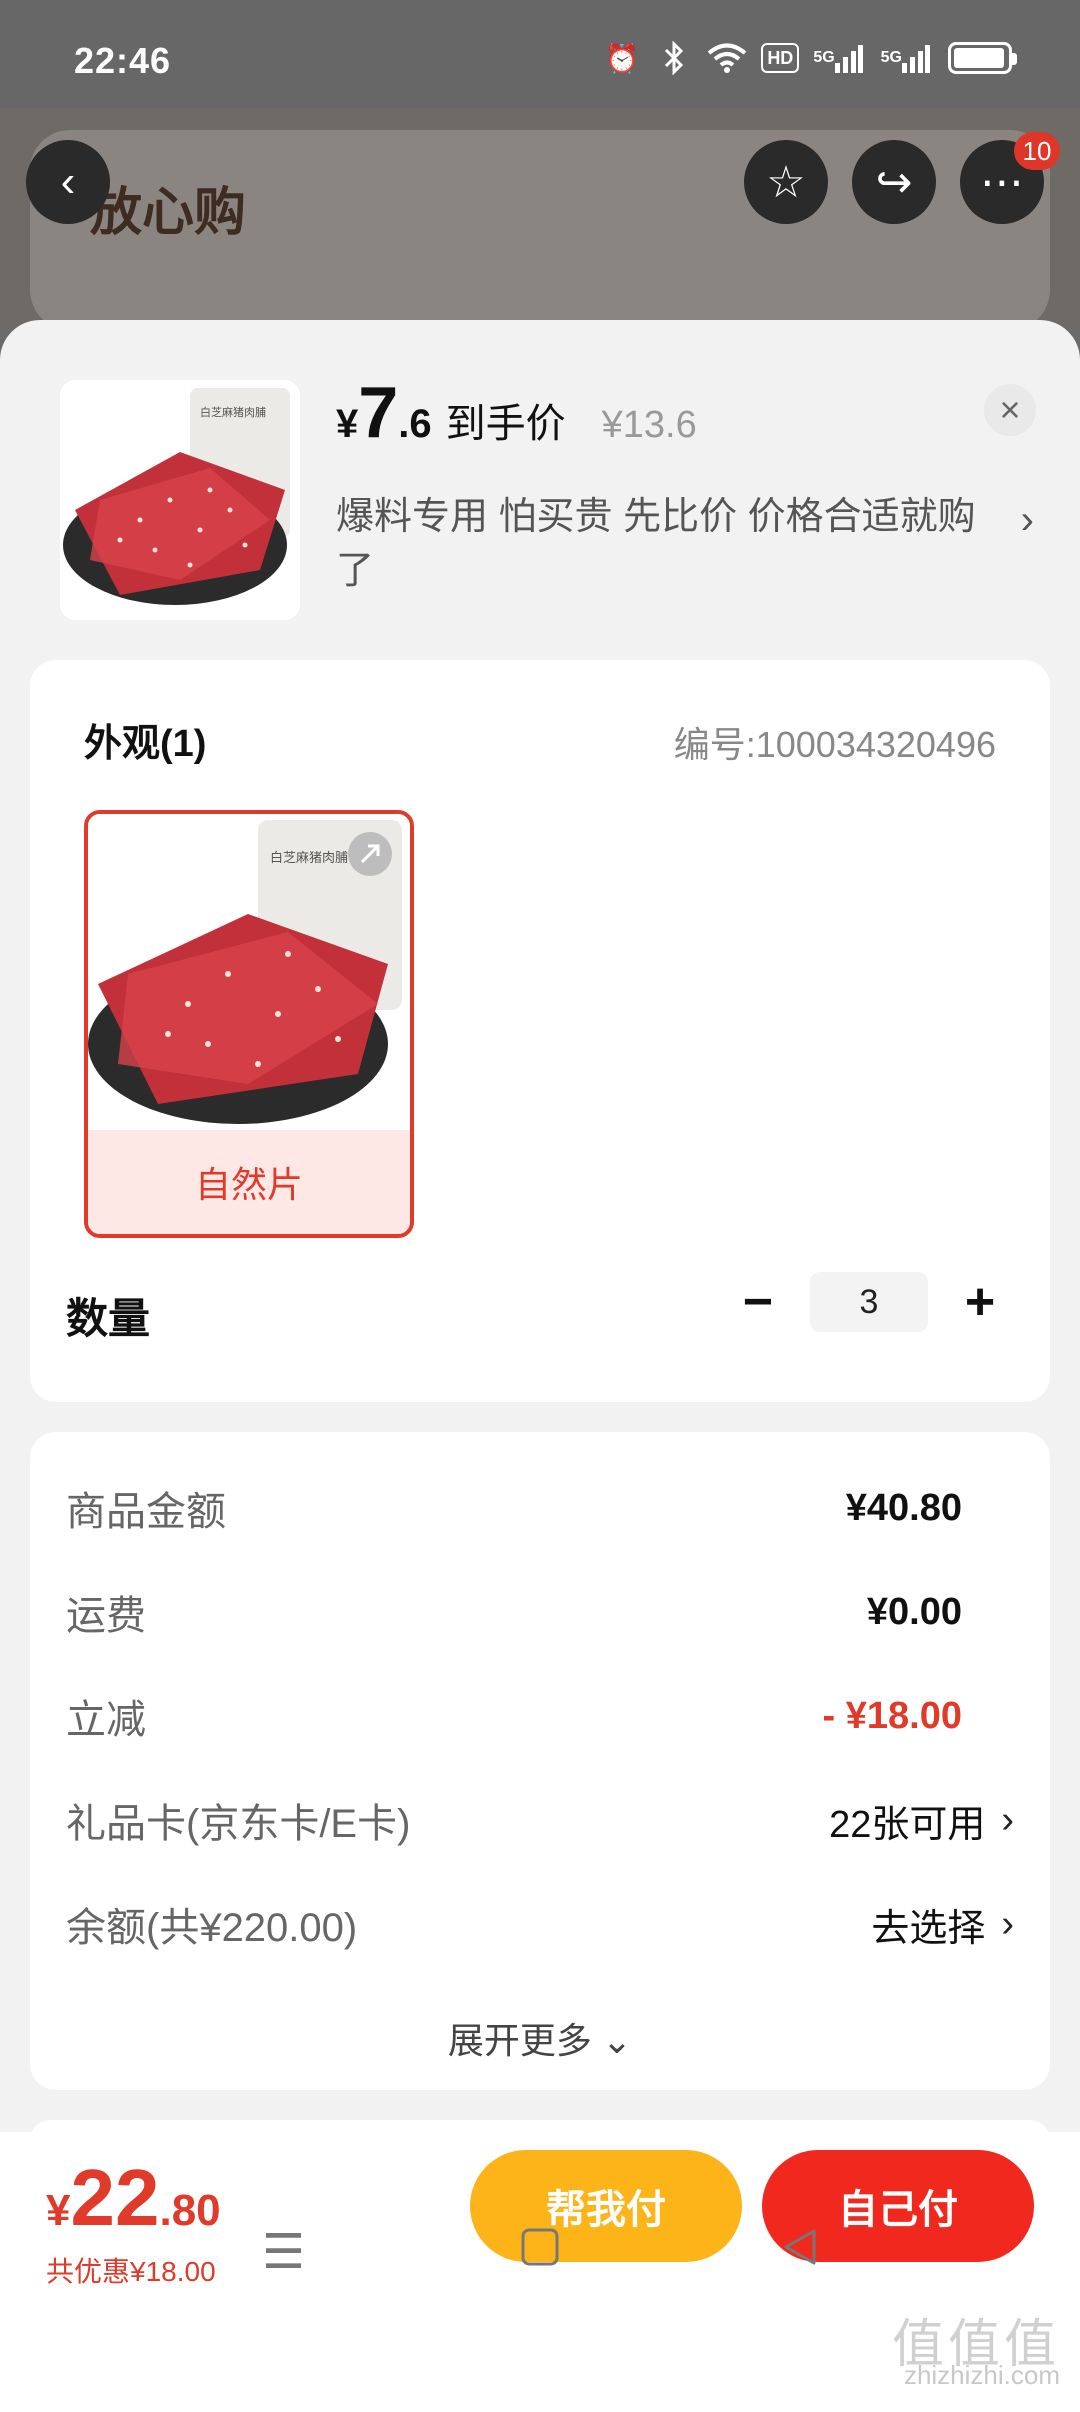 The height and width of the screenshot is (2412, 1080). What do you see at coordinates (540, 1508) in the screenshot?
I see `cost-row-subtotal: 商品金额 ¥40.80` at bounding box center [540, 1508].